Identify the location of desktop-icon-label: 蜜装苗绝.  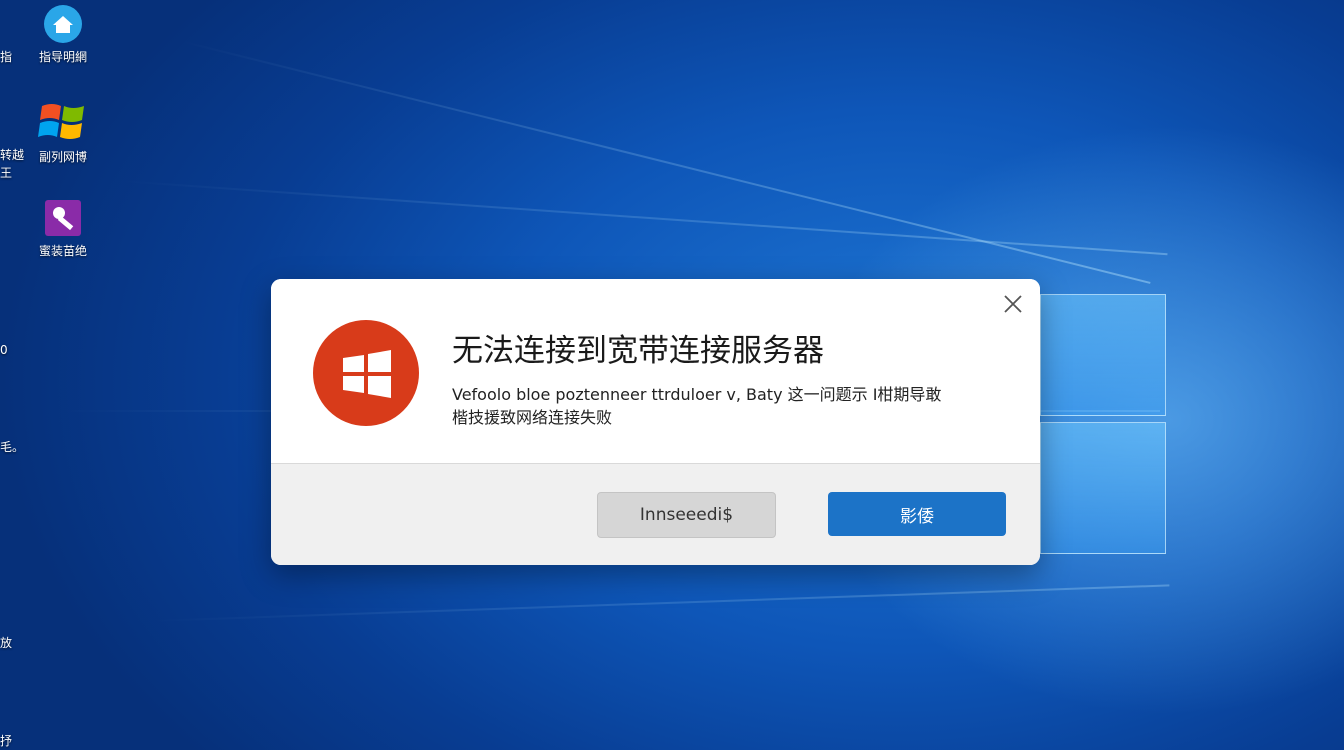
(62, 251).